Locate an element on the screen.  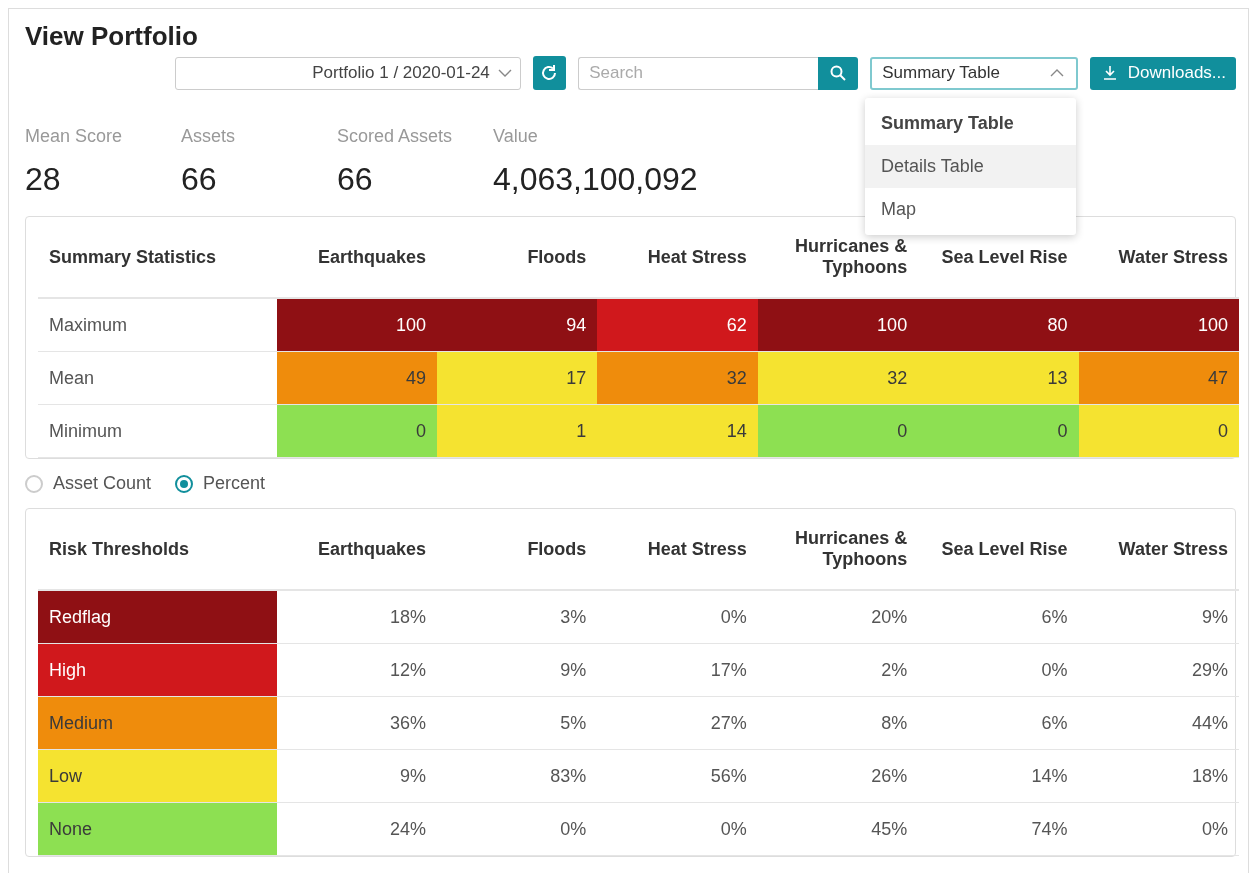
score-cell: 14 is located at coordinates (677, 431).